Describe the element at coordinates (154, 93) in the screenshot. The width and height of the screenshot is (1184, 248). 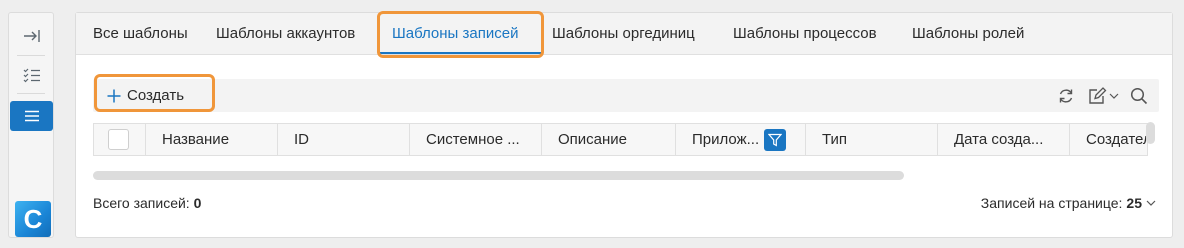
I see `highlight-frame-create` at that location.